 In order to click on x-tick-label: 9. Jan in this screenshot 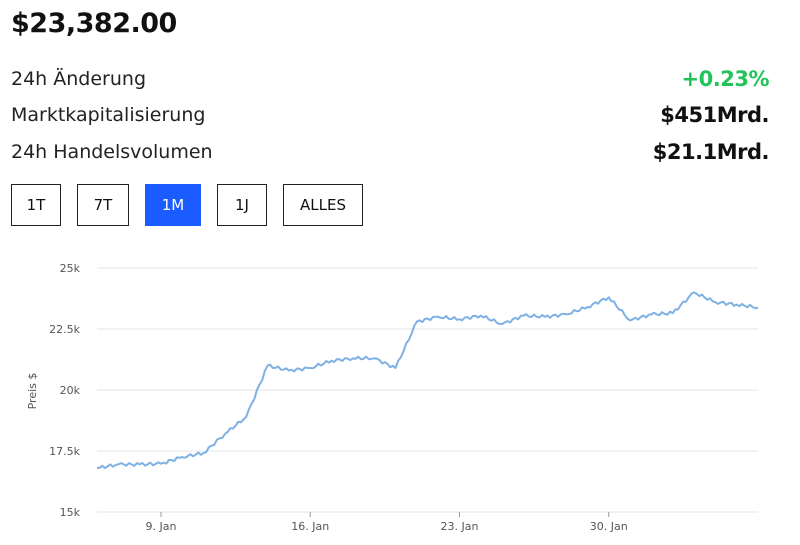, I will do `click(160, 526)`.